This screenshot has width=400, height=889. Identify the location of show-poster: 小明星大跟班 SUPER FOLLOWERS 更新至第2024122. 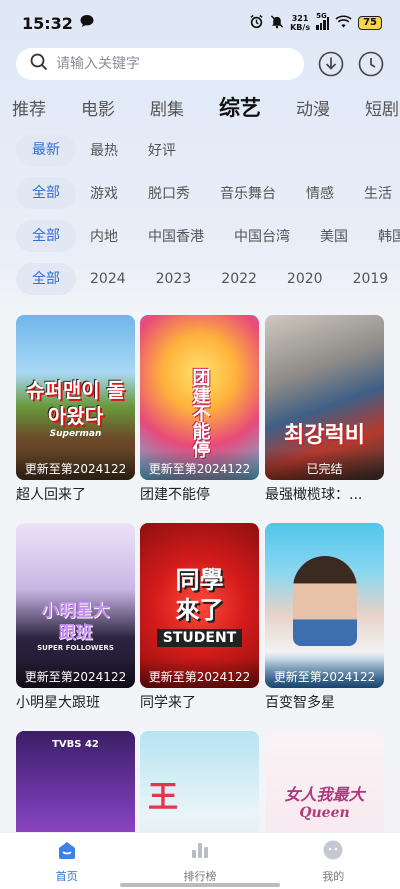
(75, 605).